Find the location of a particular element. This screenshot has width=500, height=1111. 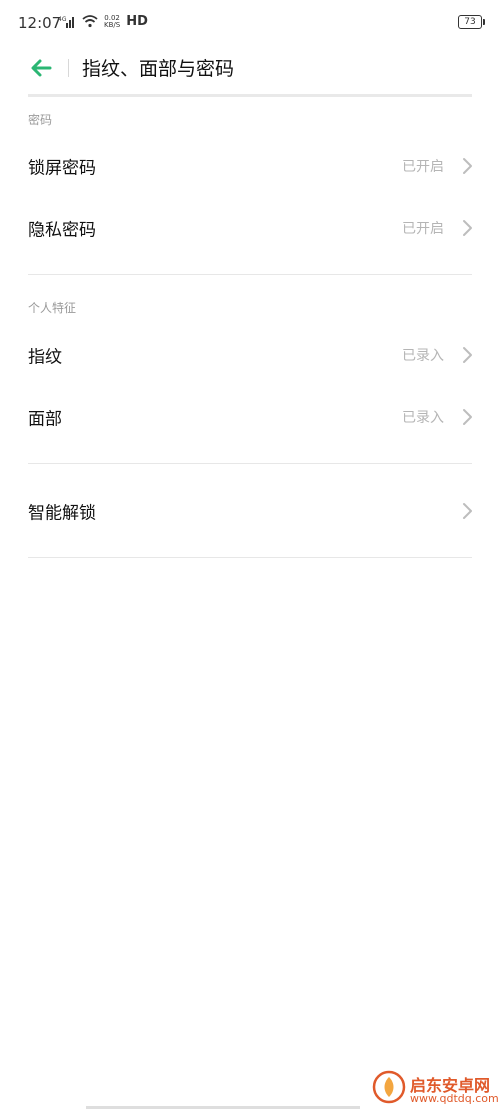

page-title: 指纹、面部与密码 is located at coordinates (158, 69).